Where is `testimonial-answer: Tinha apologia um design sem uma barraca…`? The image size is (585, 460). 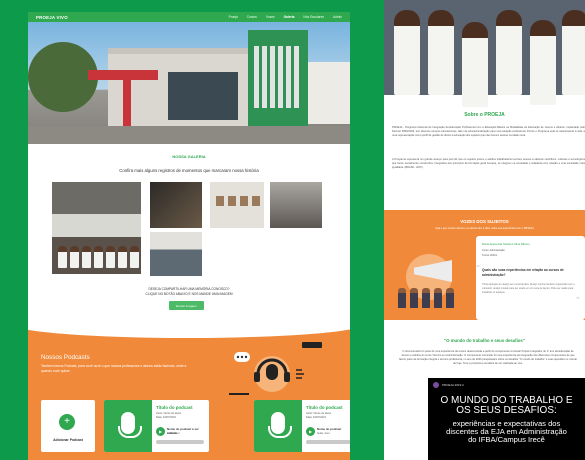
testimonial-answer: Tinha apologia um design sem uma barraca… is located at coordinates (528, 288).